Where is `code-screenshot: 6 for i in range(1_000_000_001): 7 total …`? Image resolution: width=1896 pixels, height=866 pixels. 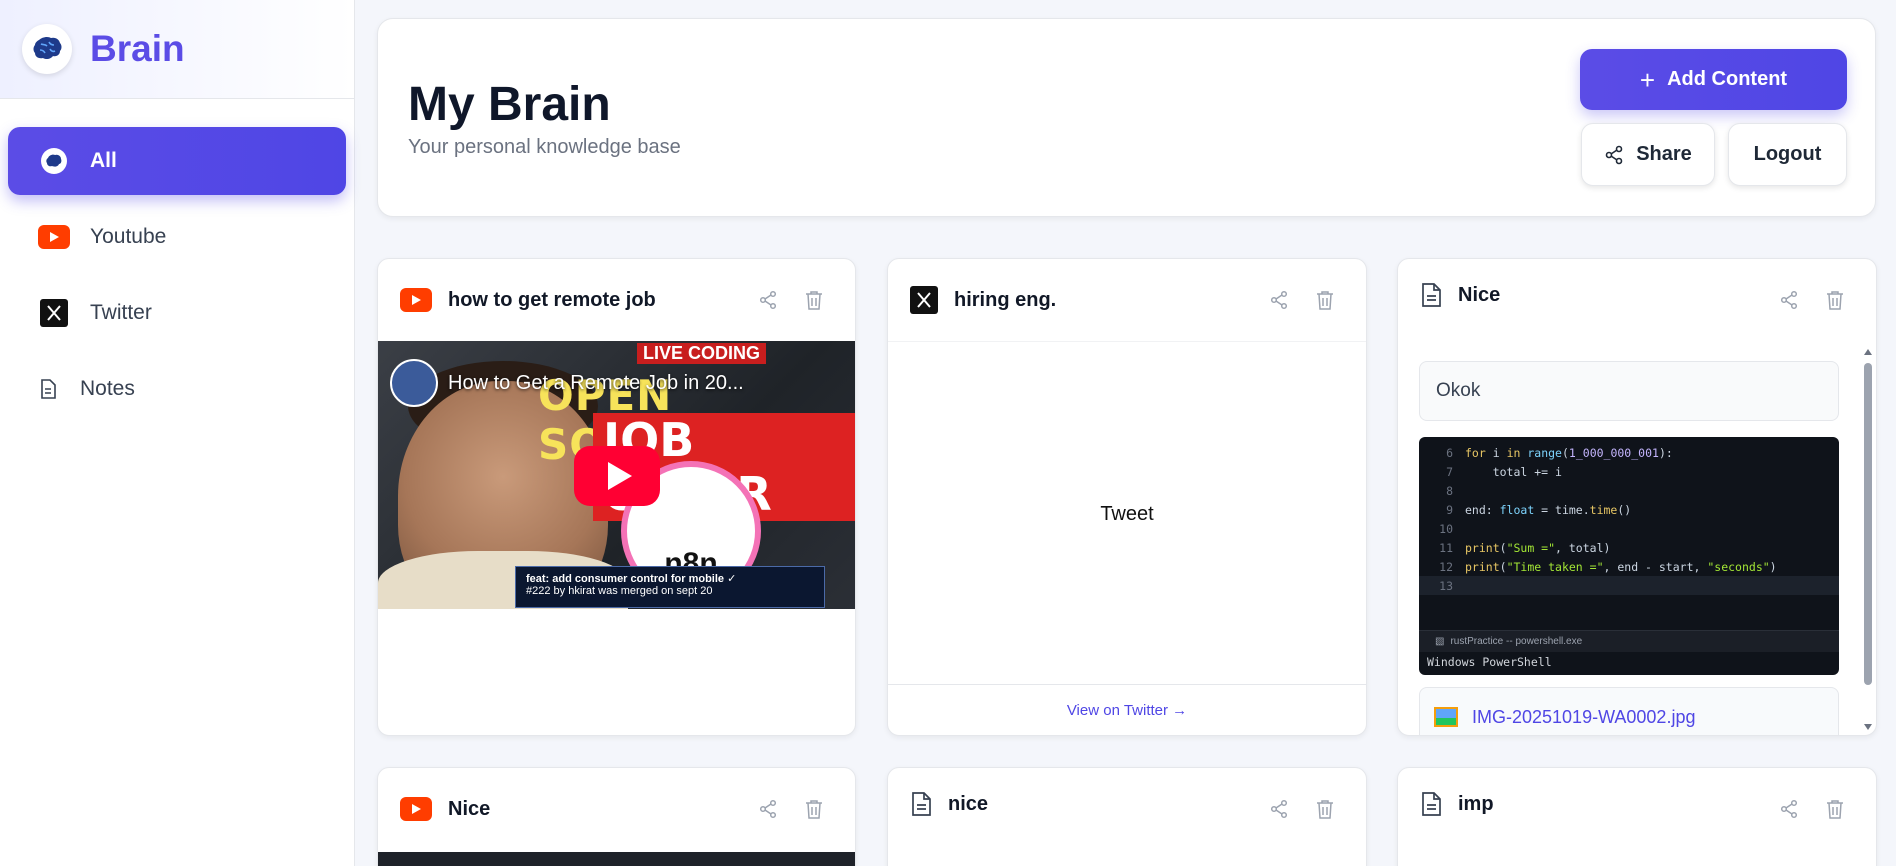 code-screenshot: 6 for i in range(1_000_000_001): 7 total … is located at coordinates (1629, 556).